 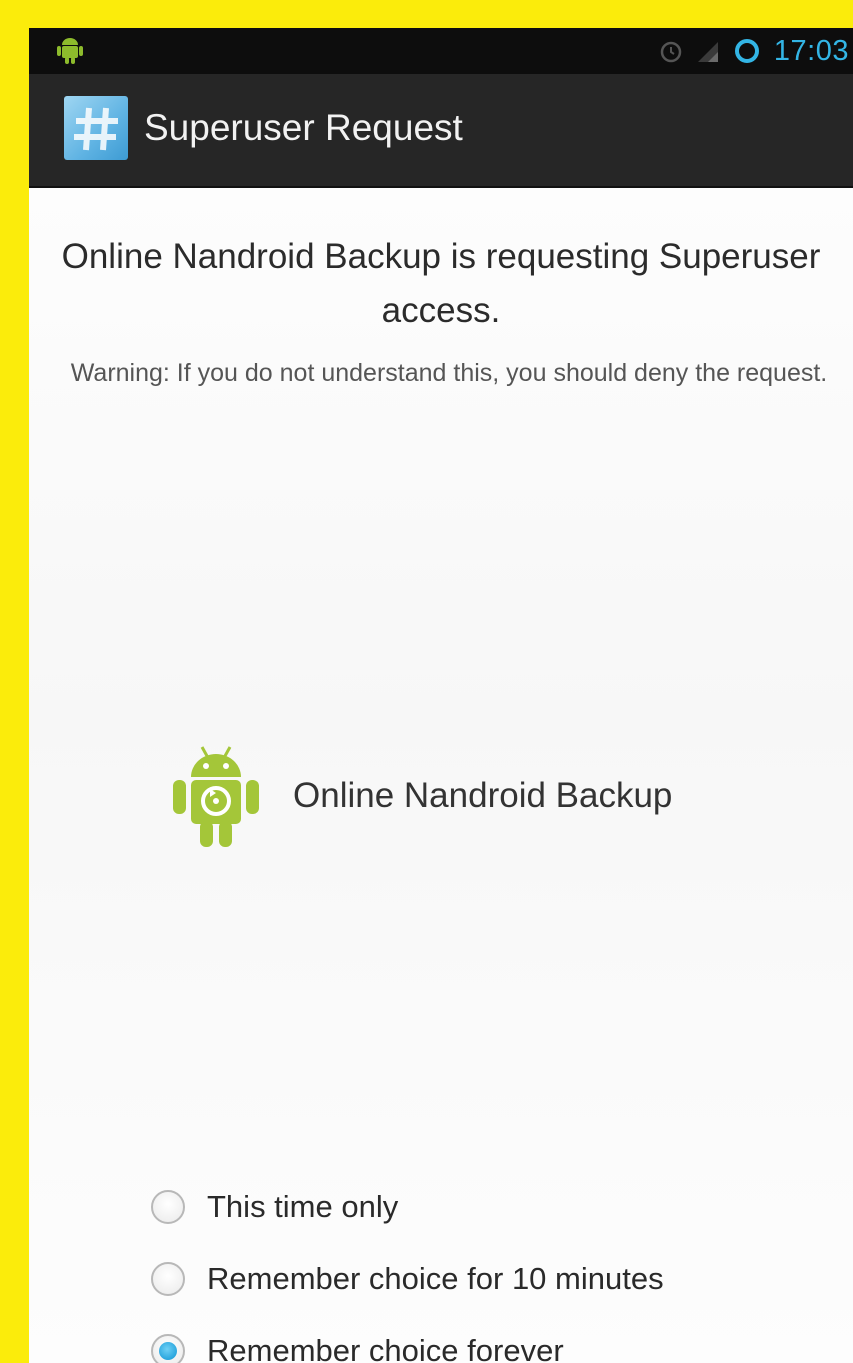 What do you see at coordinates (746, 51) in the screenshot?
I see `sync-icon` at bounding box center [746, 51].